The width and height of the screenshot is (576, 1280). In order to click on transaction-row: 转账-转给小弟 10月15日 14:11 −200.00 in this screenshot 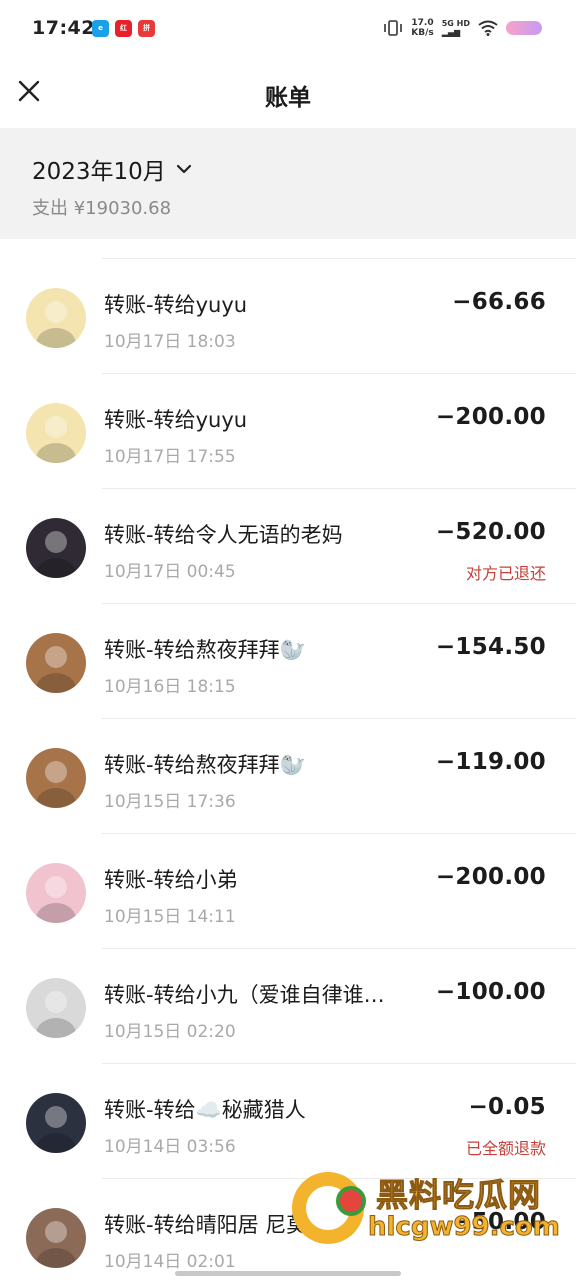, I will do `click(288, 891)`.